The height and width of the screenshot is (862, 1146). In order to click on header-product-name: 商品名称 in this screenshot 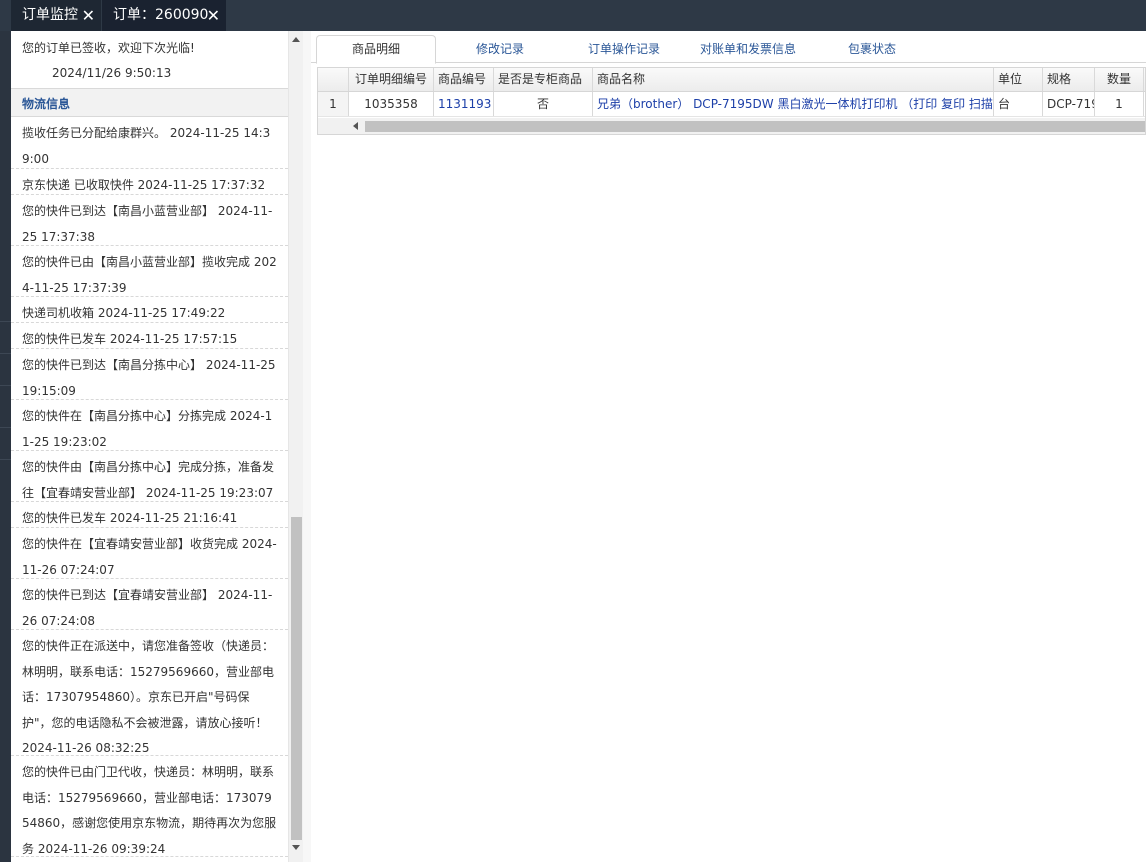, I will do `click(793, 79)`.